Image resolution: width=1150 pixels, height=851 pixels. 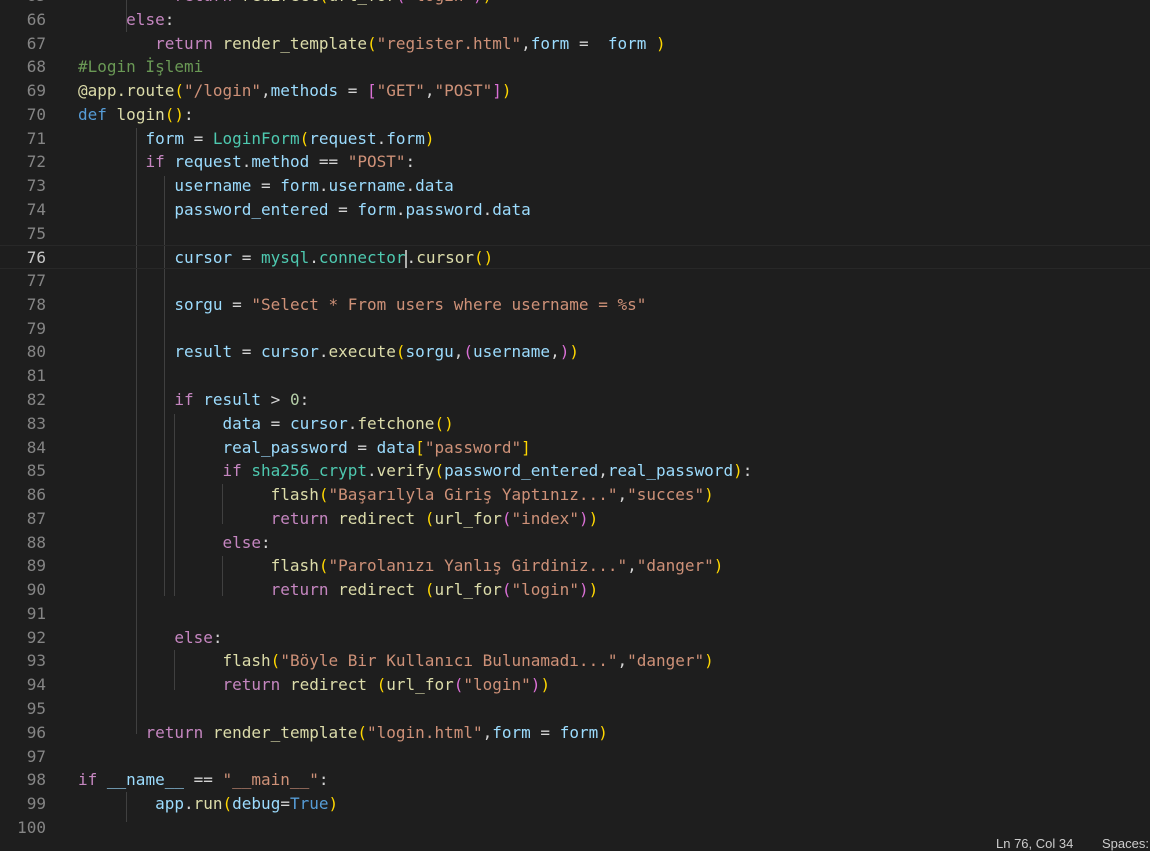 What do you see at coordinates (36, 661) in the screenshot?
I see `line-number: 93` at bounding box center [36, 661].